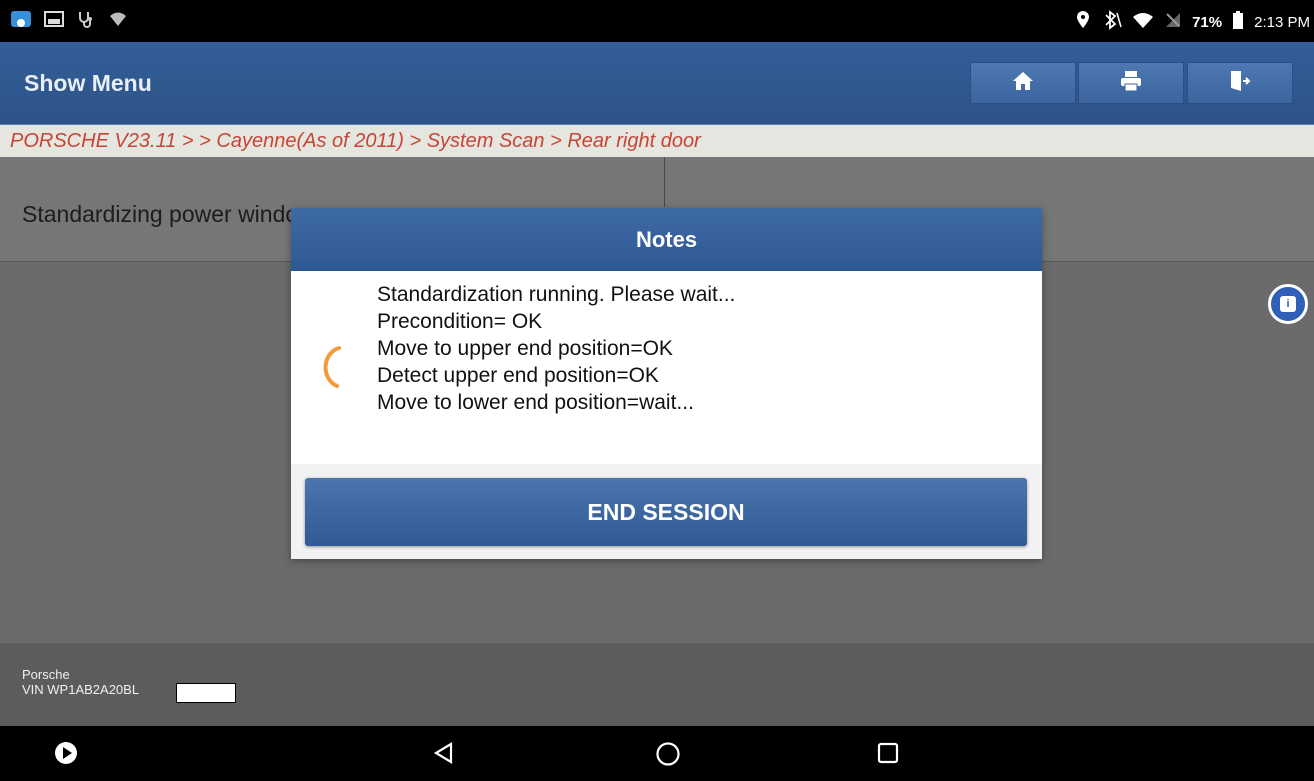 Image resolution: width=1314 pixels, height=781 pixels. Describe the element at coordinates (666, 239) in the screenshot. I see `dialog-title: Notes` at that location.